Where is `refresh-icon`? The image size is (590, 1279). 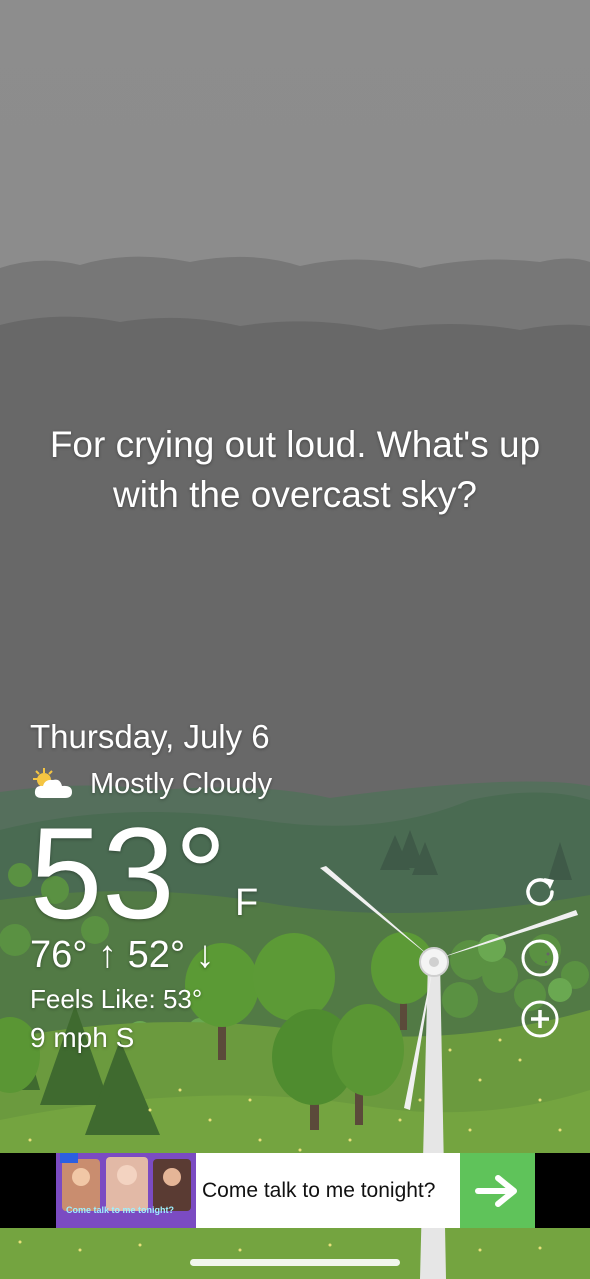 refresh-icon is located at coordinates (540, 892).